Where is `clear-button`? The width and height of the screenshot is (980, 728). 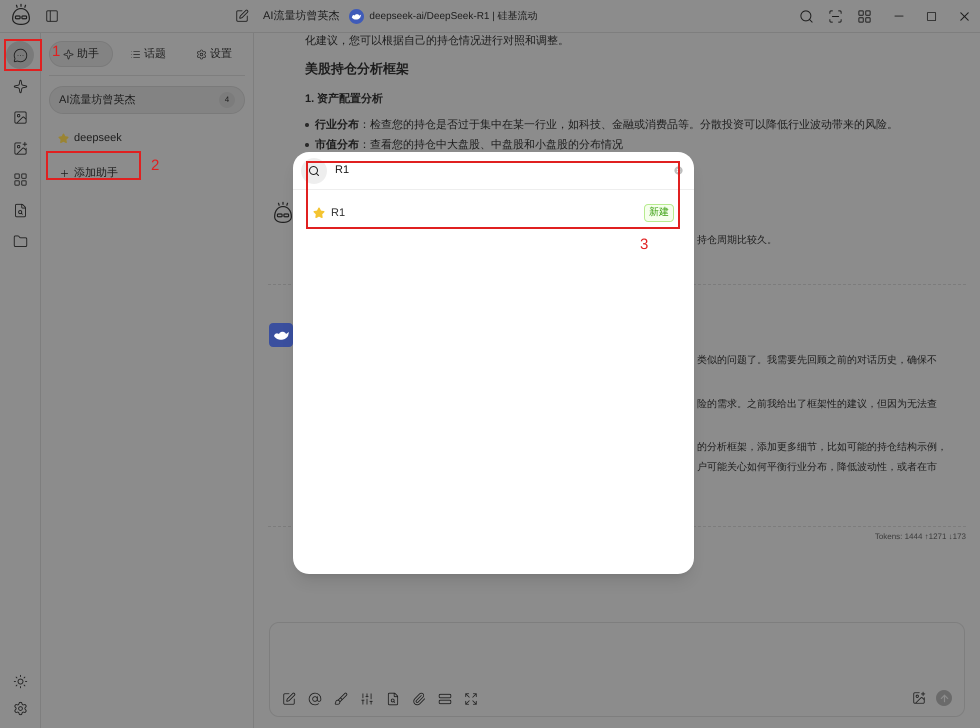
clear-button is located at coordinates (678, 170).